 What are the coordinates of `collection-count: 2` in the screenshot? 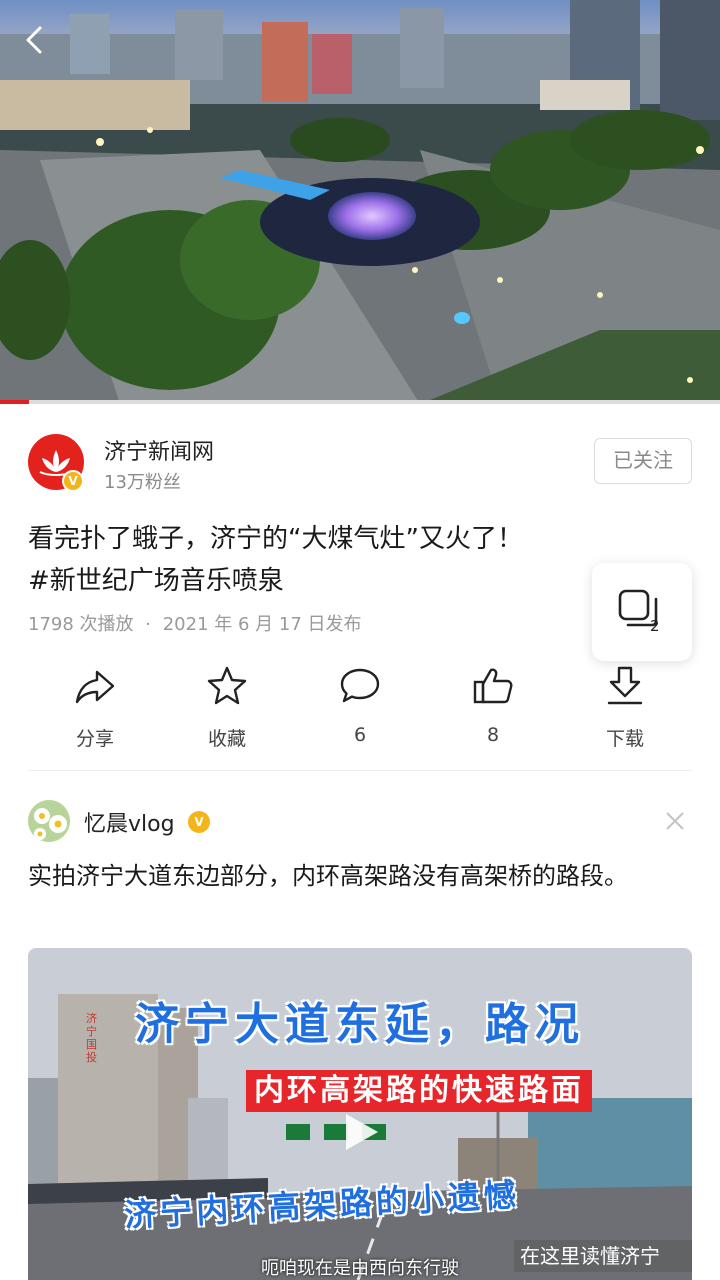 It's located at (655, 626).